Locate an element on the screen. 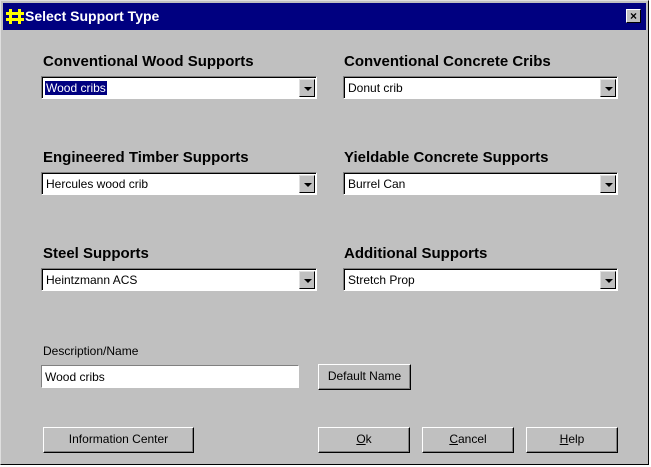  window-title: Select Support Type is located at coordinates (92, 16).